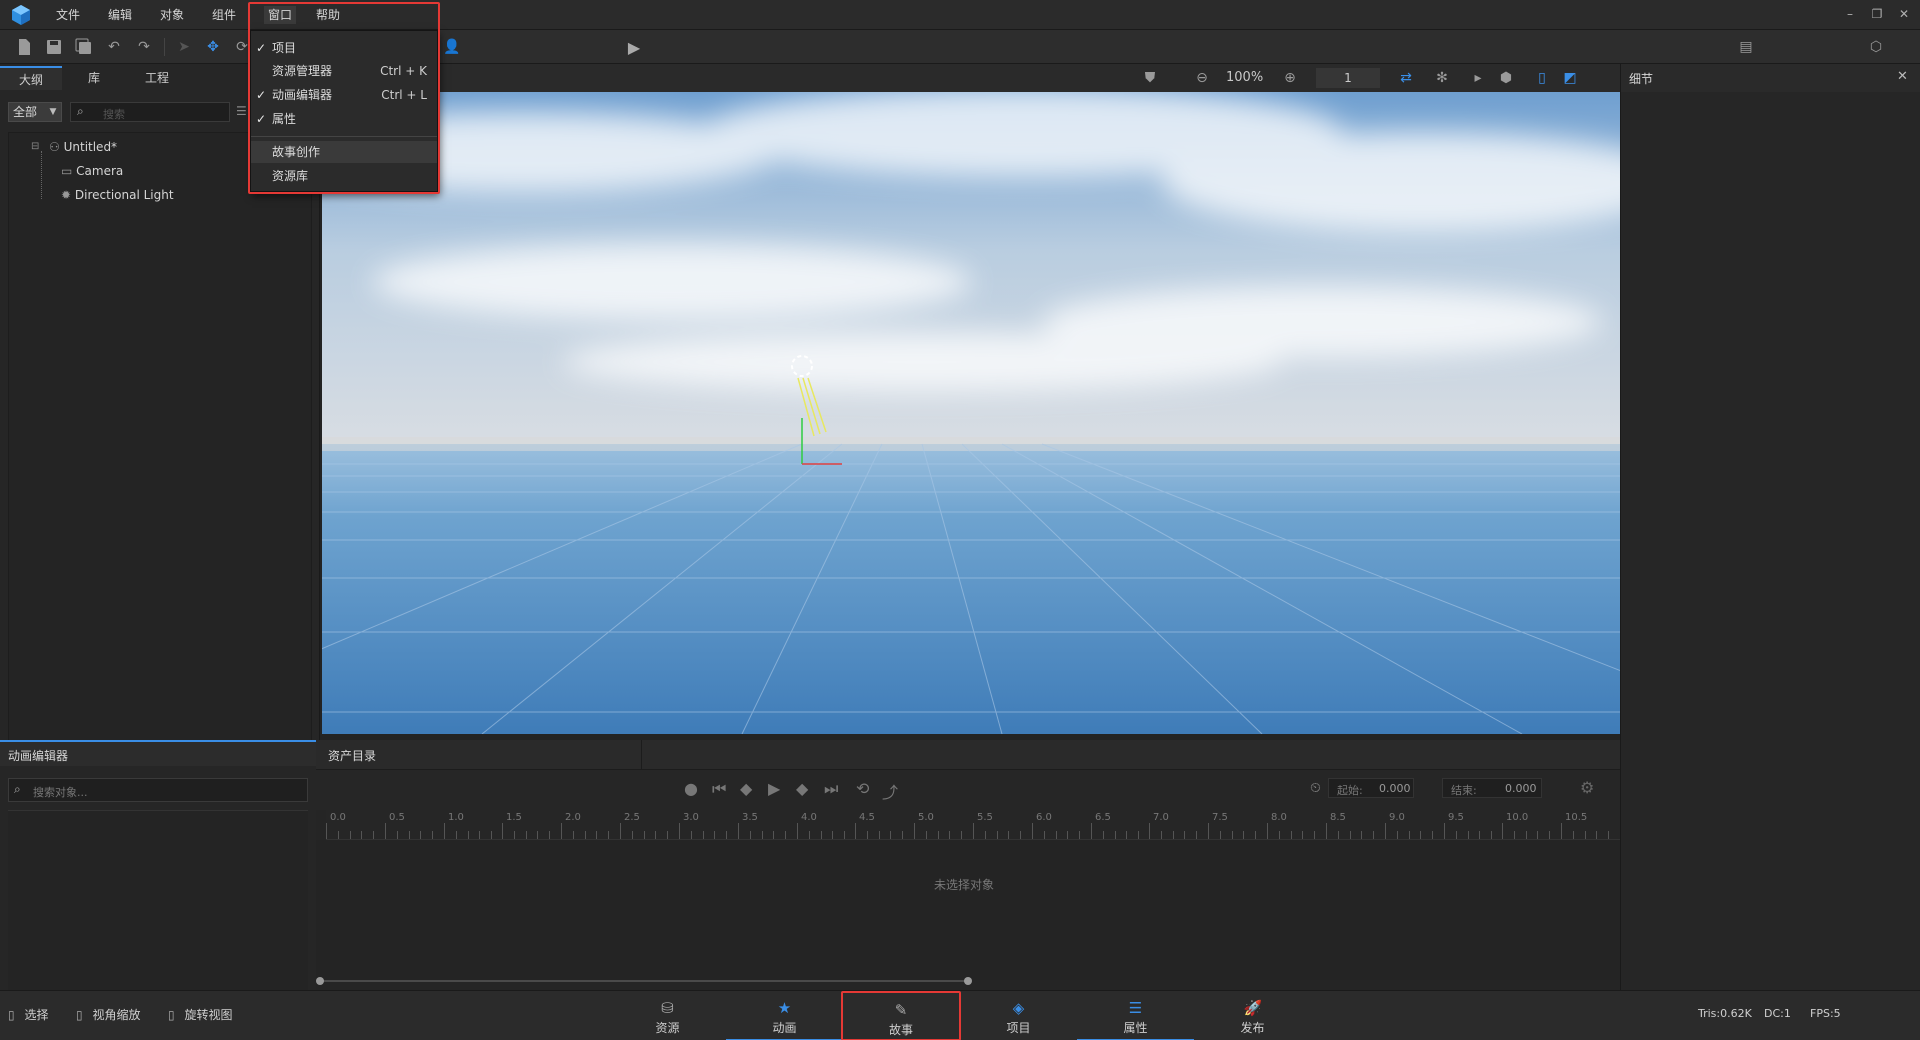 This screenshot has width=1920, height=1040. Describe the element at coordinates (344, 176) in the screenshot. I see `menu-item-resource-library: 资源库` at that location.